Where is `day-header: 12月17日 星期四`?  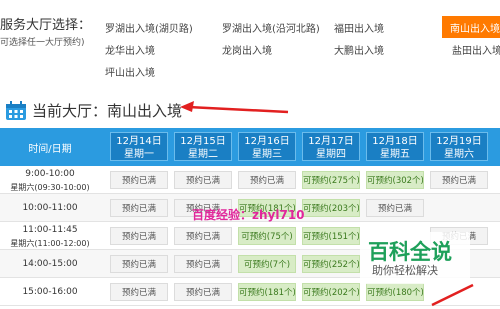
day-header: 12月17日 星期四 is located at coordinates (331, 146).